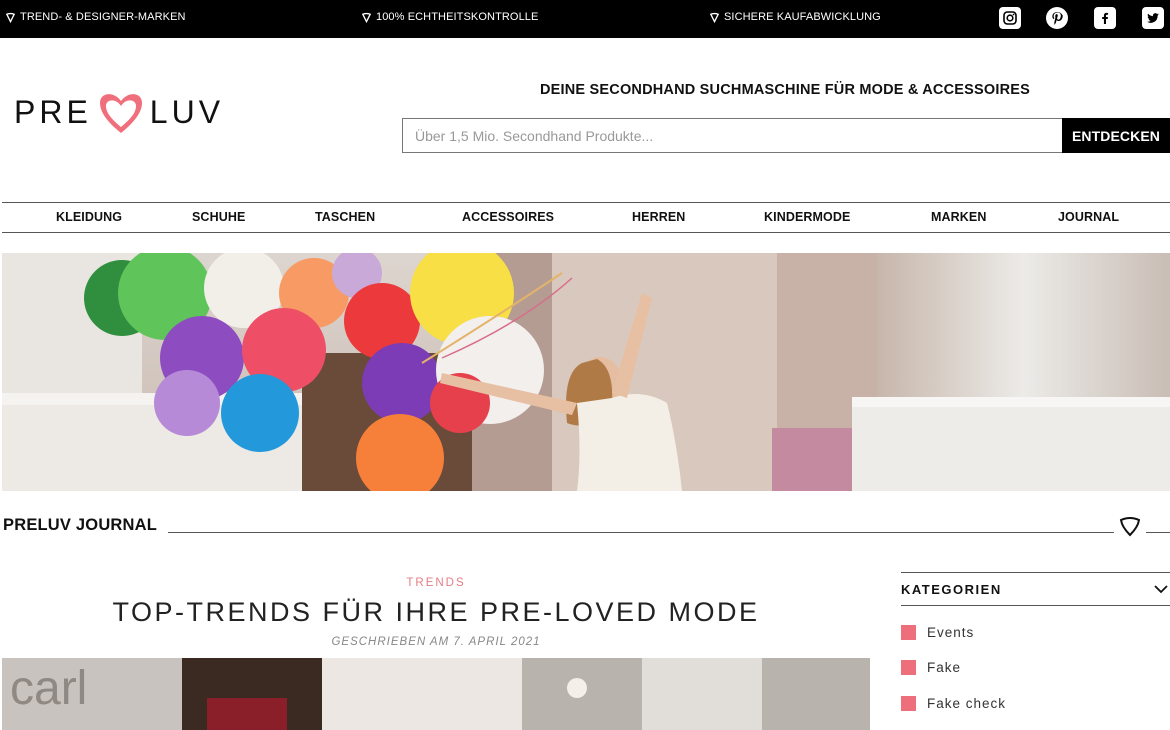 The height and width of the screenshot is (730, 1170). What do you see at coordinates (436, 583) in the screenshot?
I see `article-category: TRENDS` at bounding box center [436, 583].